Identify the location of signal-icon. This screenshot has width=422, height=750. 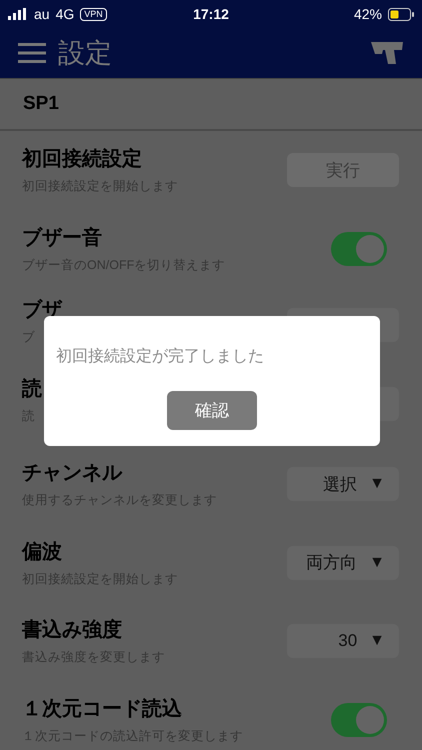
(18, 14).